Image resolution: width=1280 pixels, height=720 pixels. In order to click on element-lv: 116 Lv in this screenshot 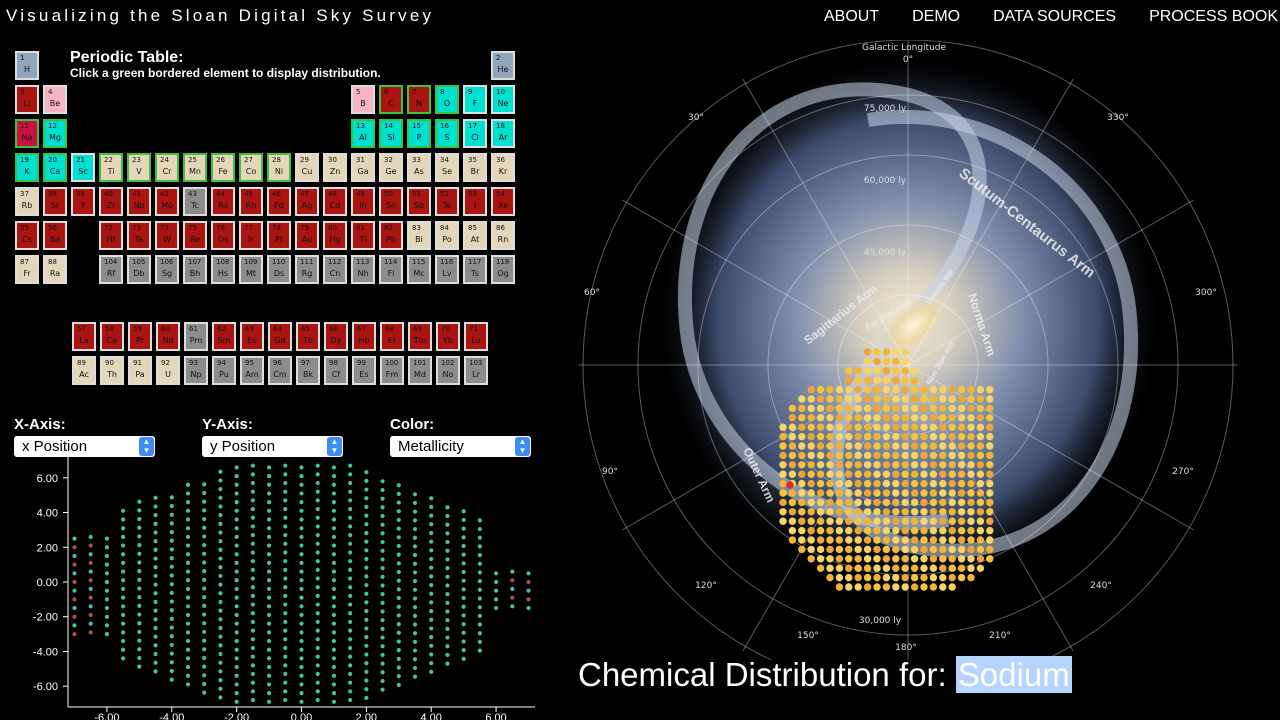, I will do `click(447, 269)`.